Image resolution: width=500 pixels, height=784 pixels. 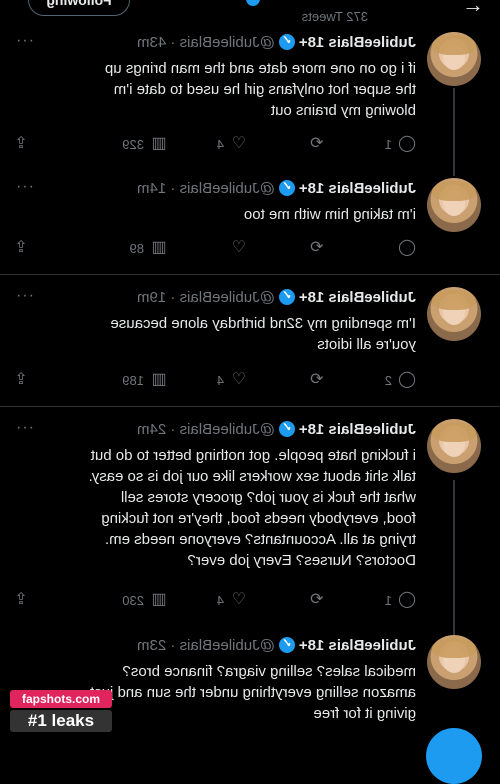 What do you see at coordinates (61, 721) in the screenshot?
I see `watermark-tagline: #1 leaks` at bounding box center [61, 721].